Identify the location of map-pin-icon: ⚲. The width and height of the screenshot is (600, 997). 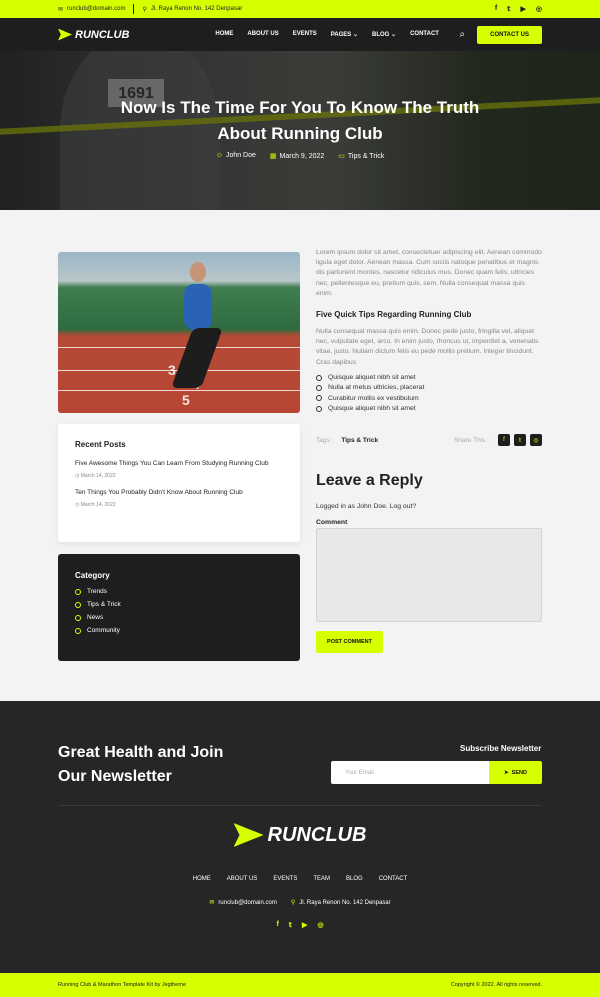
(293, 903).